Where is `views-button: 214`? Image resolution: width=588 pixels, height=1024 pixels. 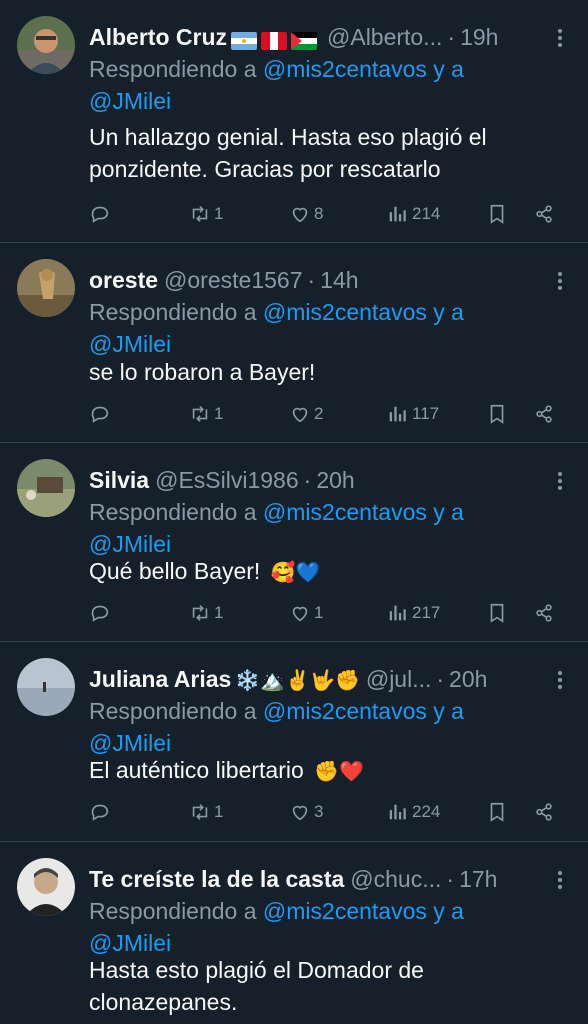 views-button: 214 is located at coordinates (413, 214).